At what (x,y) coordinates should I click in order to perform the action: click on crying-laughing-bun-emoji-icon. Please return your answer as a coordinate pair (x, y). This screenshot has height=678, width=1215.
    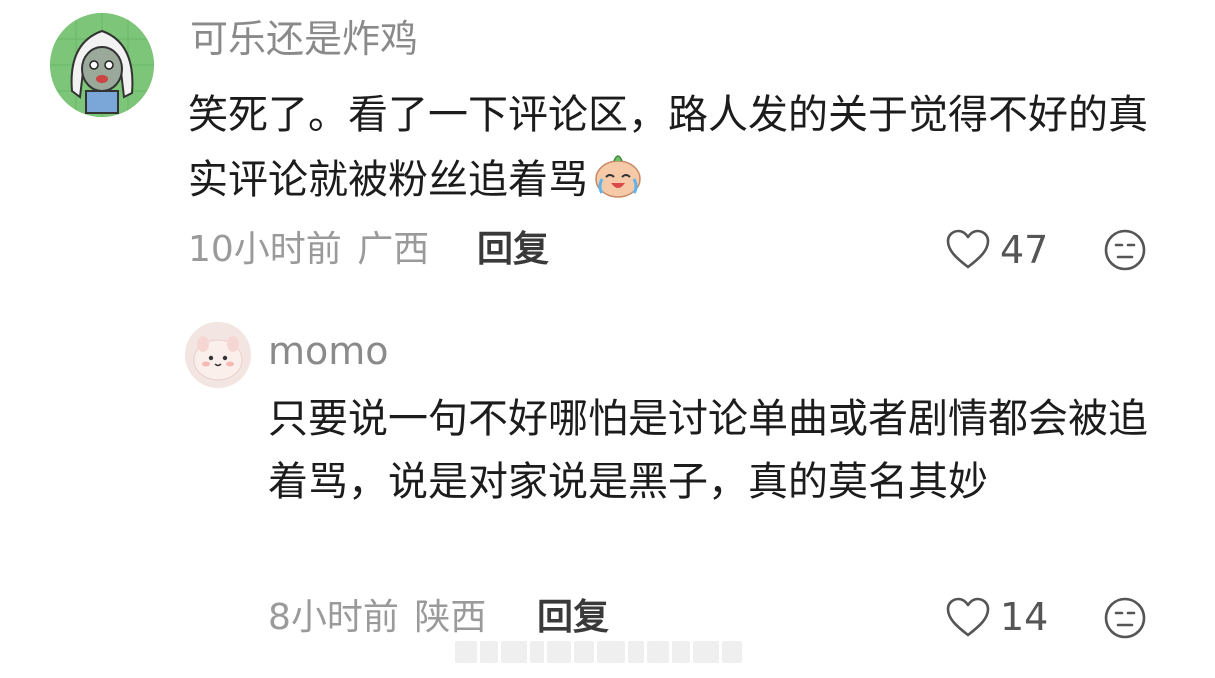
    Looking at the image, I should click on (618, 173).